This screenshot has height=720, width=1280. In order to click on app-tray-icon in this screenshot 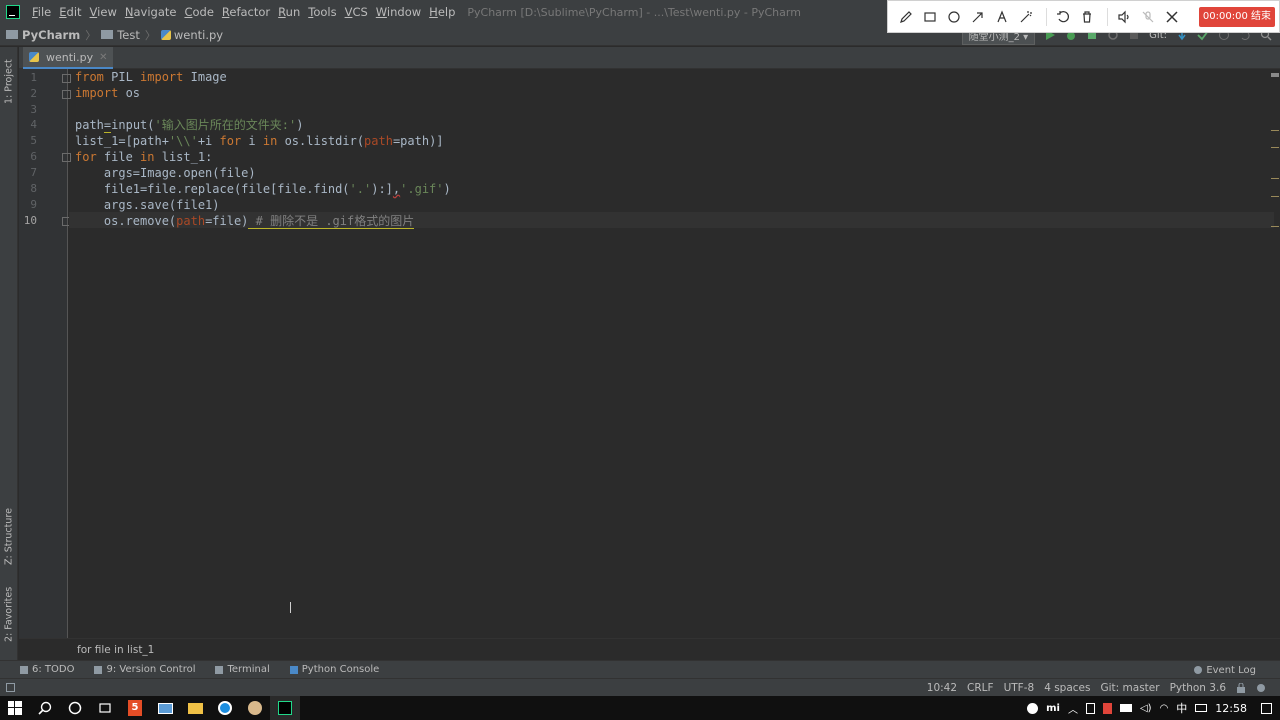, I will do `click(1033, 708)`.